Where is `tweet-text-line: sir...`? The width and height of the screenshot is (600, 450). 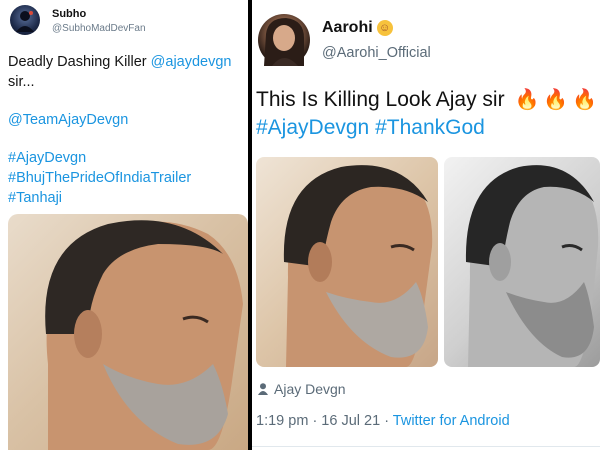
tweet-text-line: sir... is located at coordinates (21, 82).